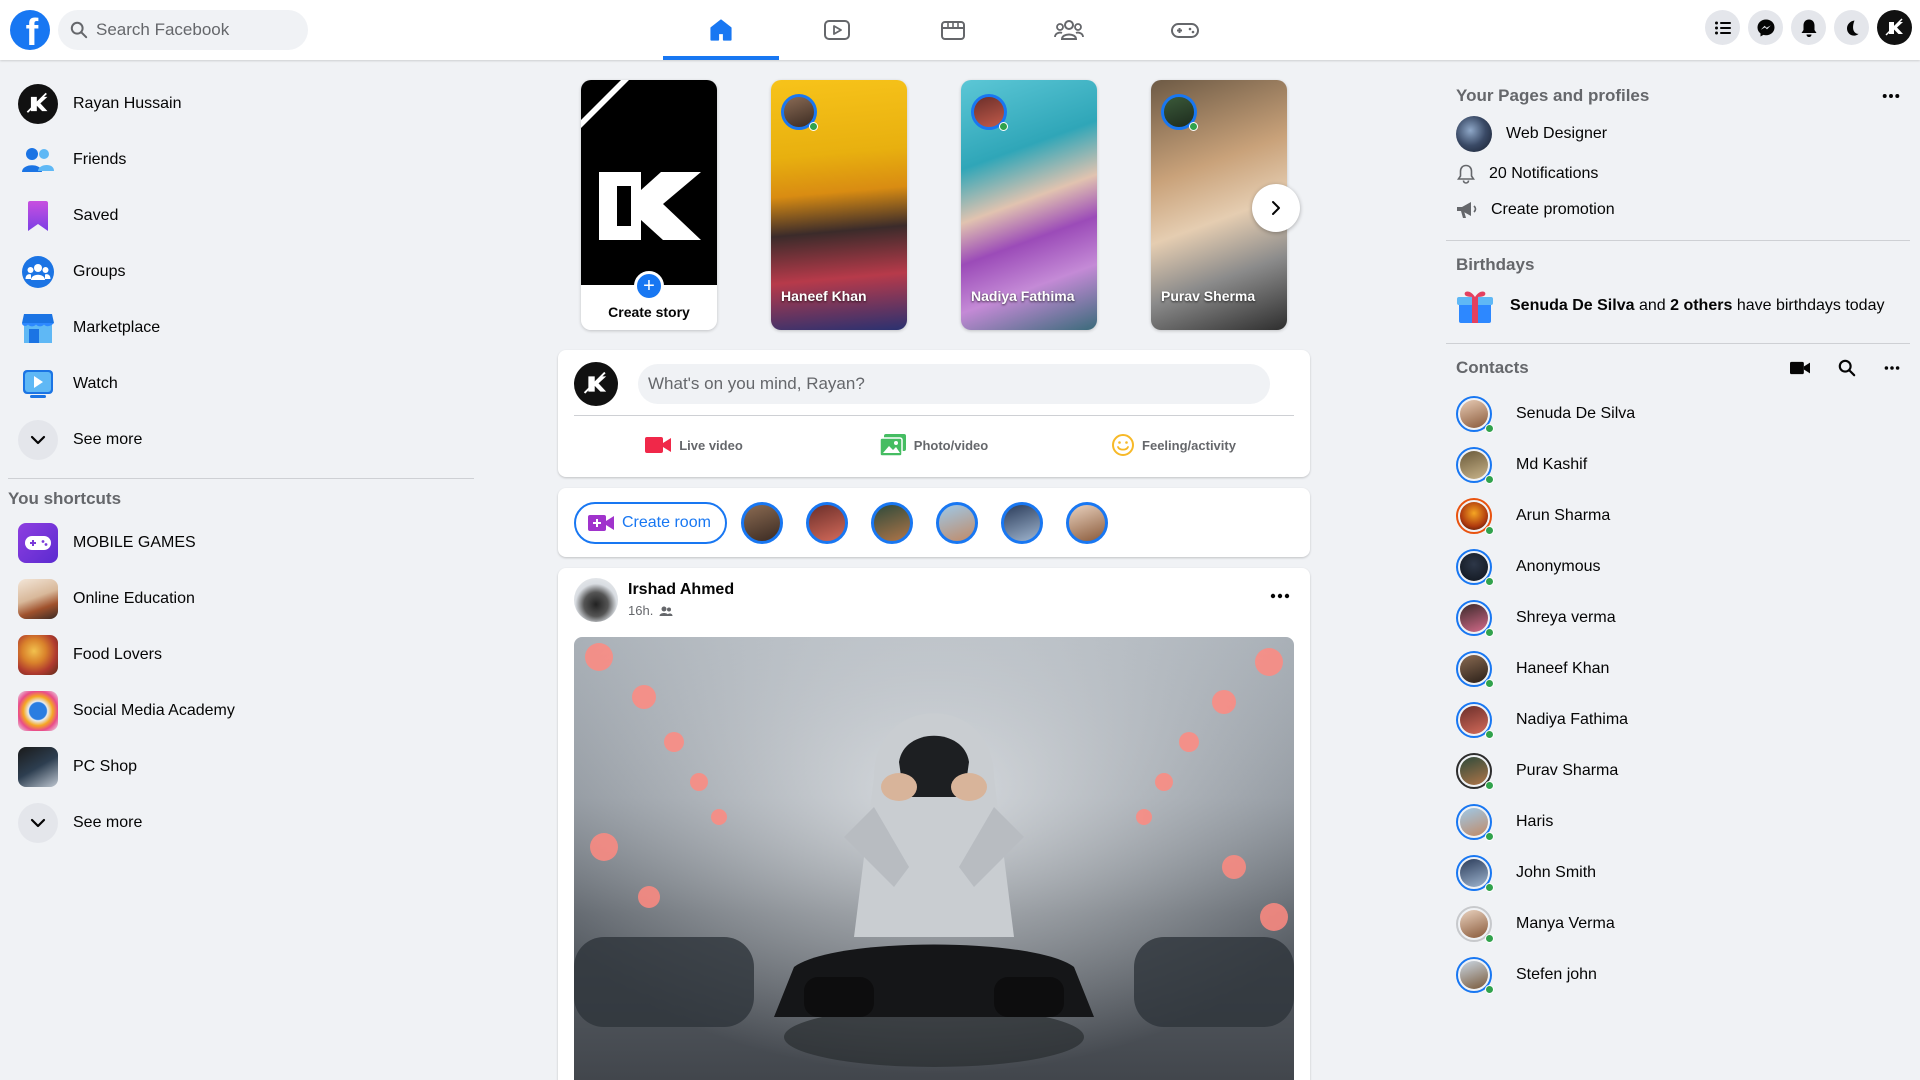 This screenshot has width=1920, height=1080. Describe the element at coordinates (241, 655) in the screenshot. I see `shortcut-food-lovers: Food Lovers` at that location.